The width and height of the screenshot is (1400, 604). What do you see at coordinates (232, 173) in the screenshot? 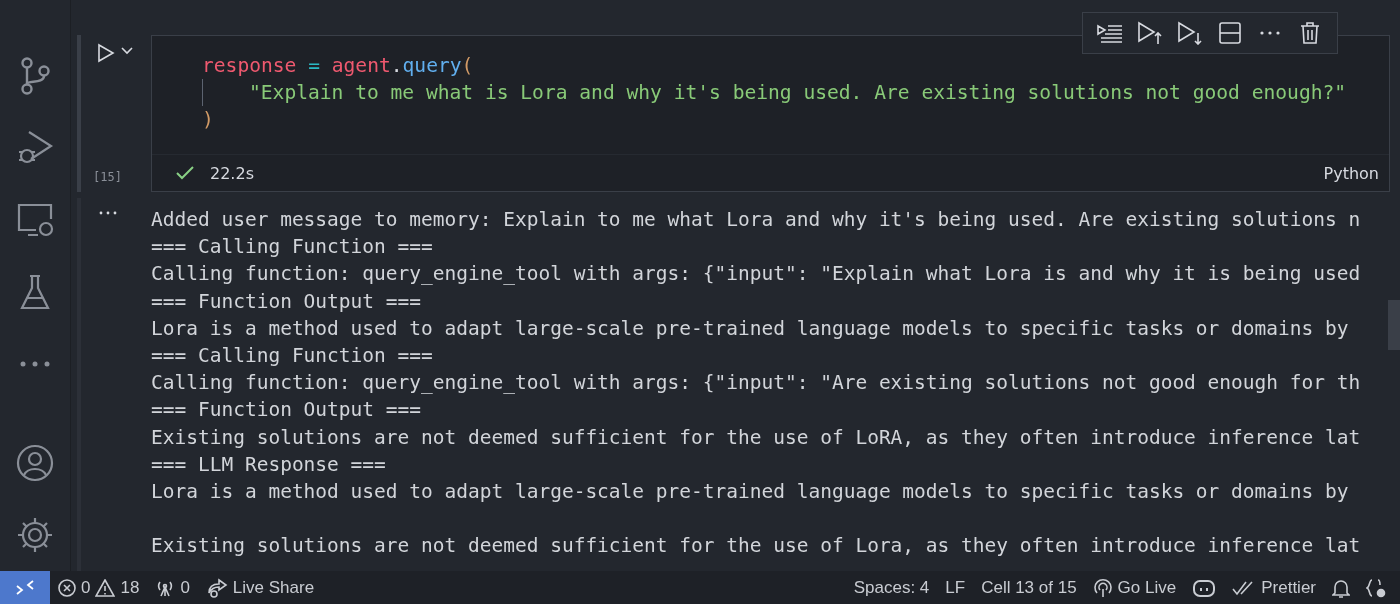
I see `execution-time: 22.2s` at bounding box center [232, 173].